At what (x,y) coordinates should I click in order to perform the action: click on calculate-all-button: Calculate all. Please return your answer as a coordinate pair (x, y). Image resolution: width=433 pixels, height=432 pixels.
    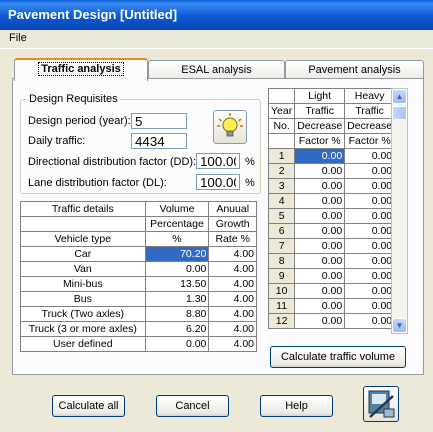
    Looking at the image, I should click on (88, 406).